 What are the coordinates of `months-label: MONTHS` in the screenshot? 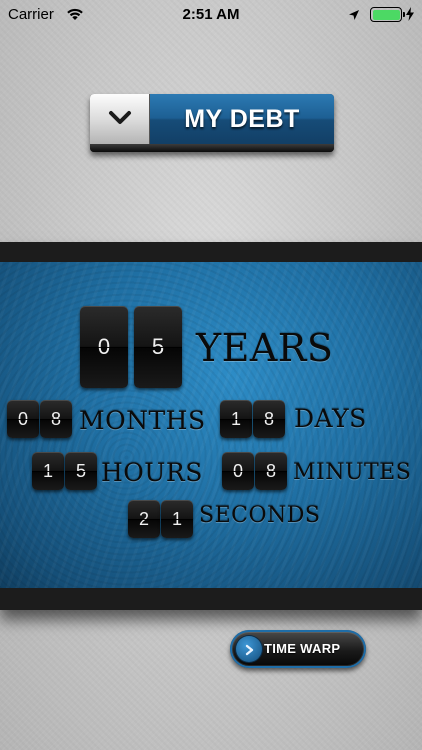 It's located at (142, 420).